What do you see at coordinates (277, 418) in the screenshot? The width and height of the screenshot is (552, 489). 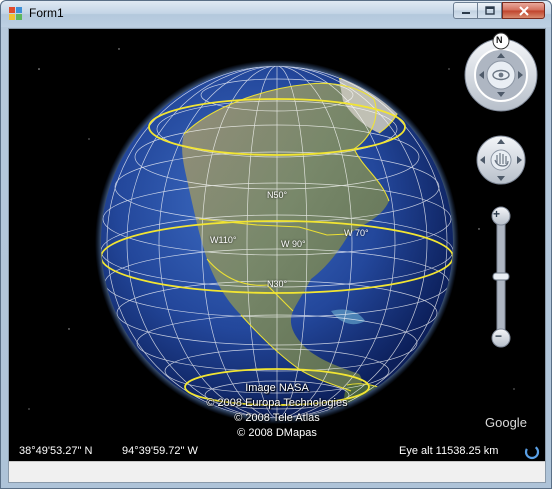 I see `credit-line-3: © 2008 Tele Atlas` at bounding box center [277, 418].